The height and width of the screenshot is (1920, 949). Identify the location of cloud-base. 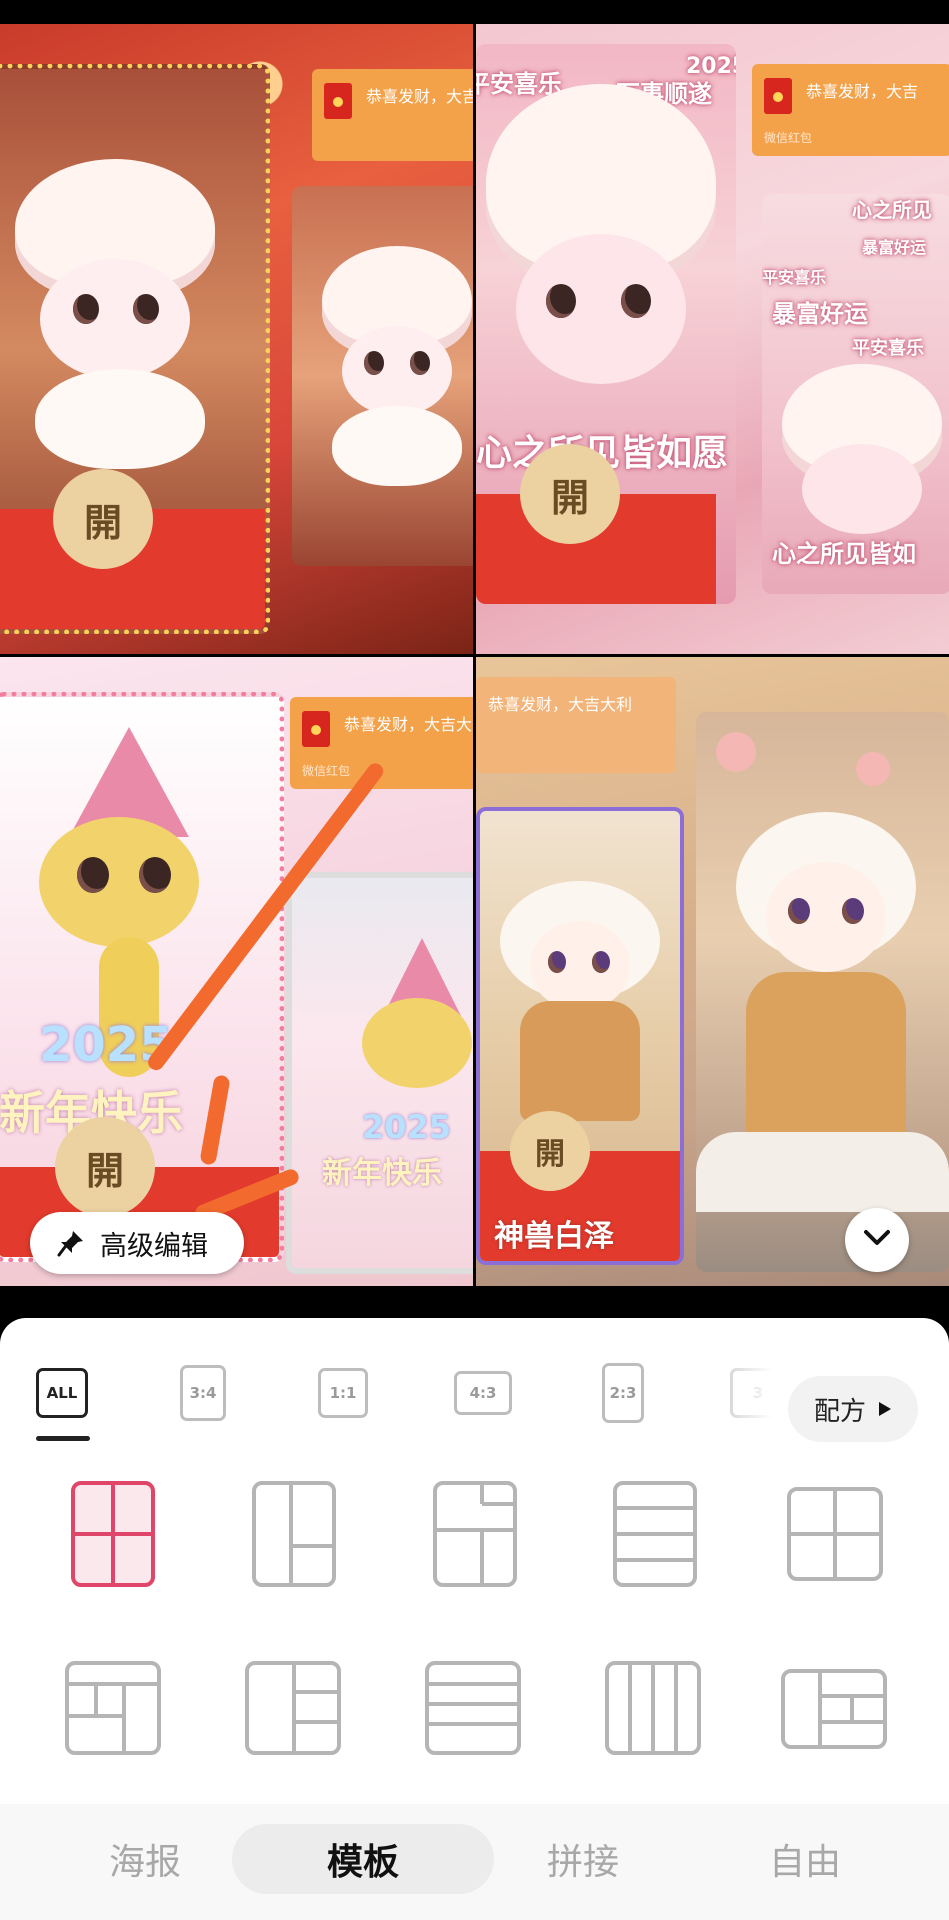
(822, 1172).